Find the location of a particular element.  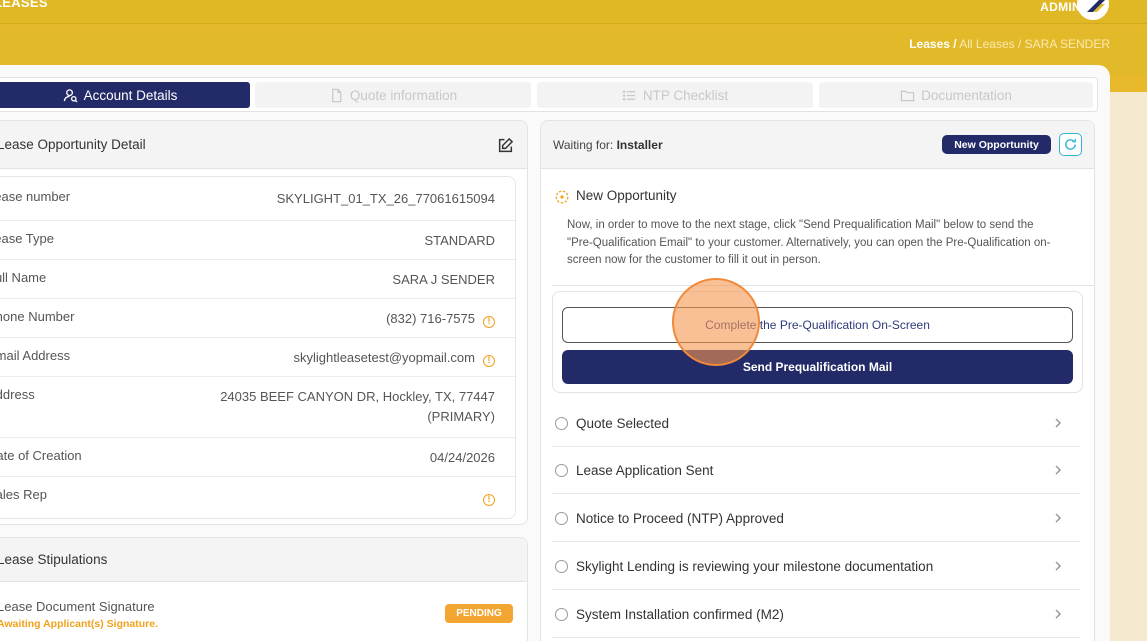

stage-item: Lease Application Sent is located at coordinates (816, 470).